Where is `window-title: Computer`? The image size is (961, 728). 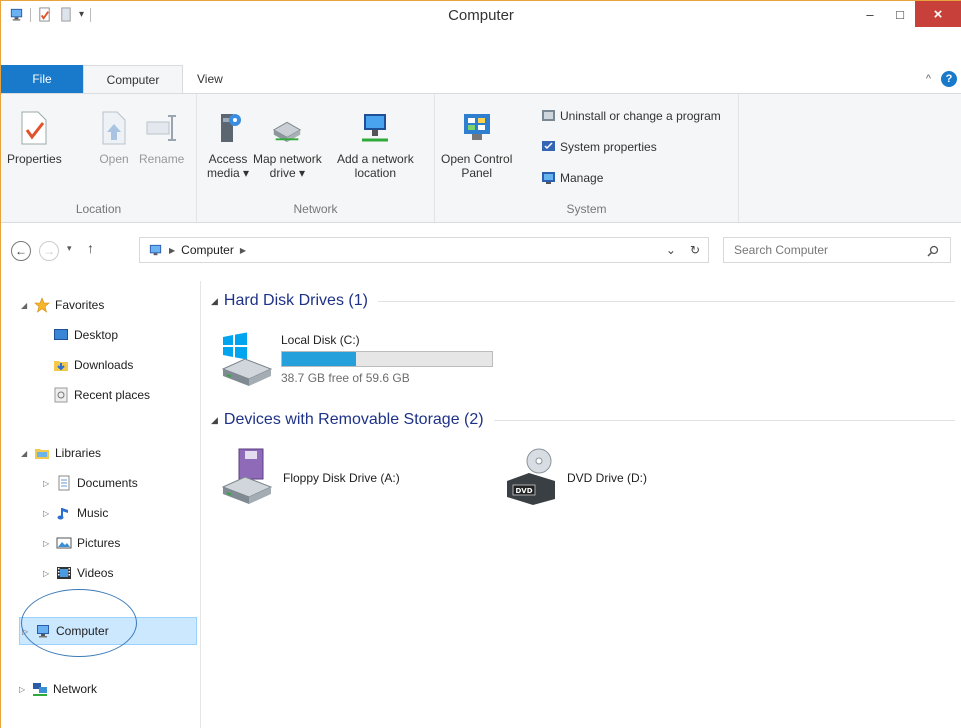 window-title: Computer is located at coordinates (481, 15).